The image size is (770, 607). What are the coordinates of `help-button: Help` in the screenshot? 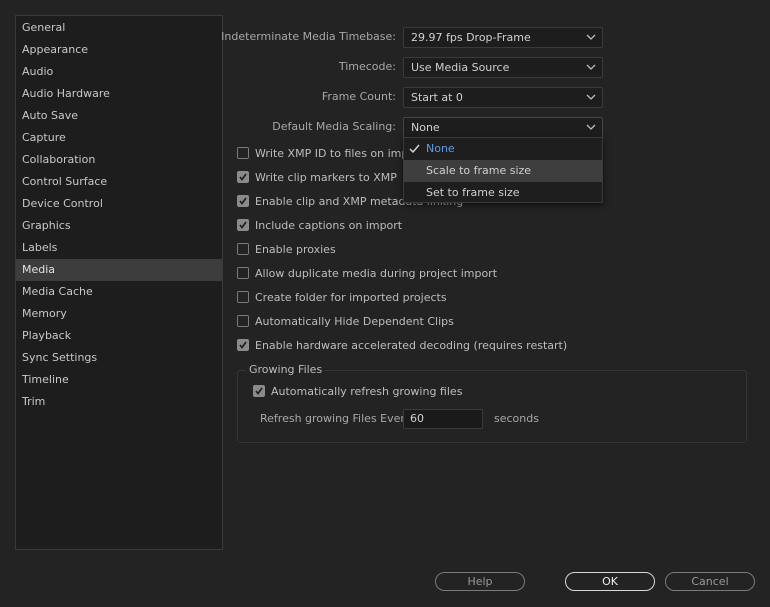 It's located at (480, 581).